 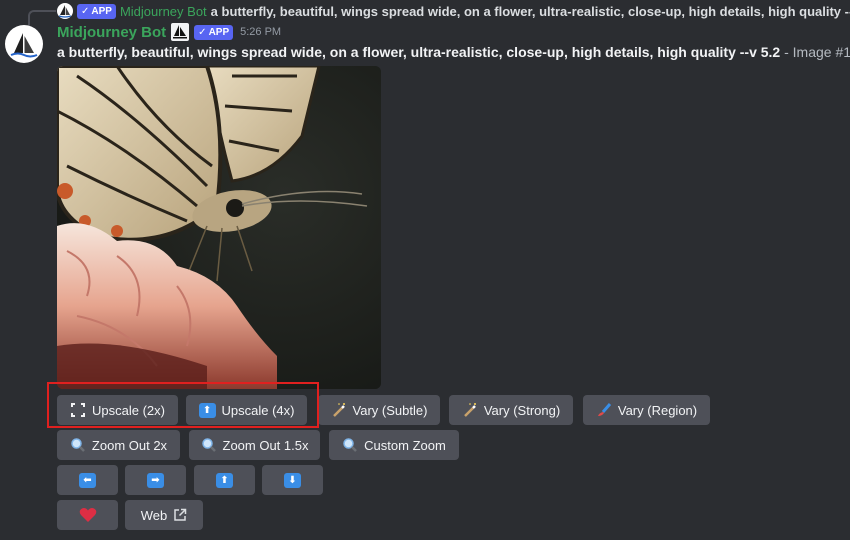 I want to click on brush-icon, so click(x=604, y=410).